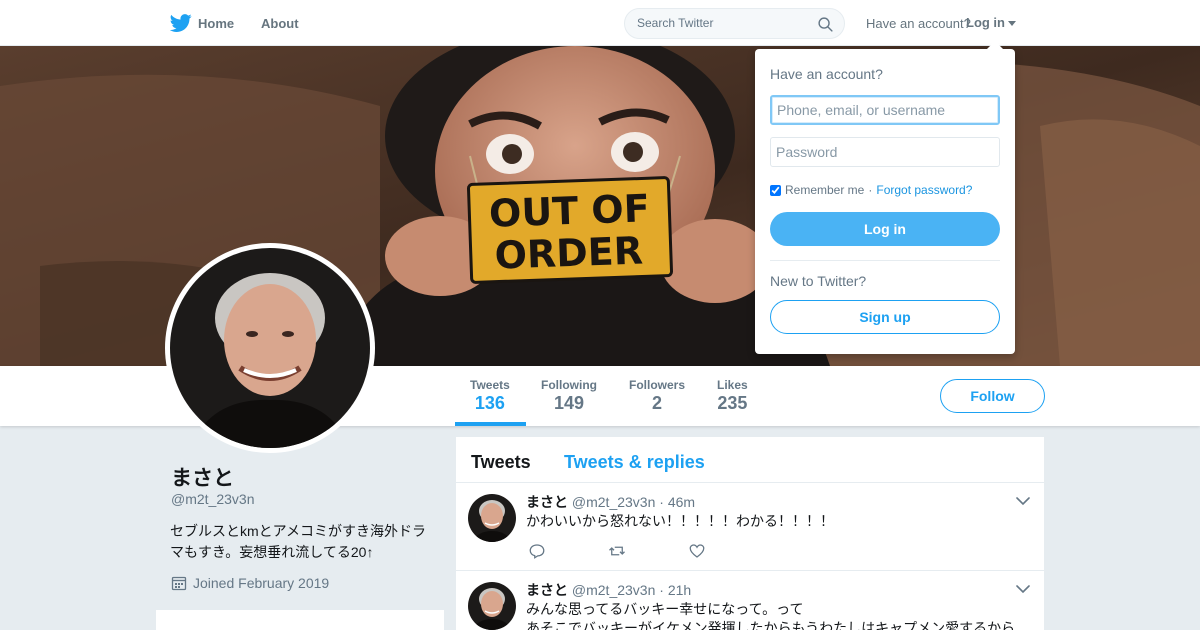 The image size is (1200, 630). Describe the element at coordinates (885, 317) in the screenshot. I see `signup-button: Sign up` at that location.